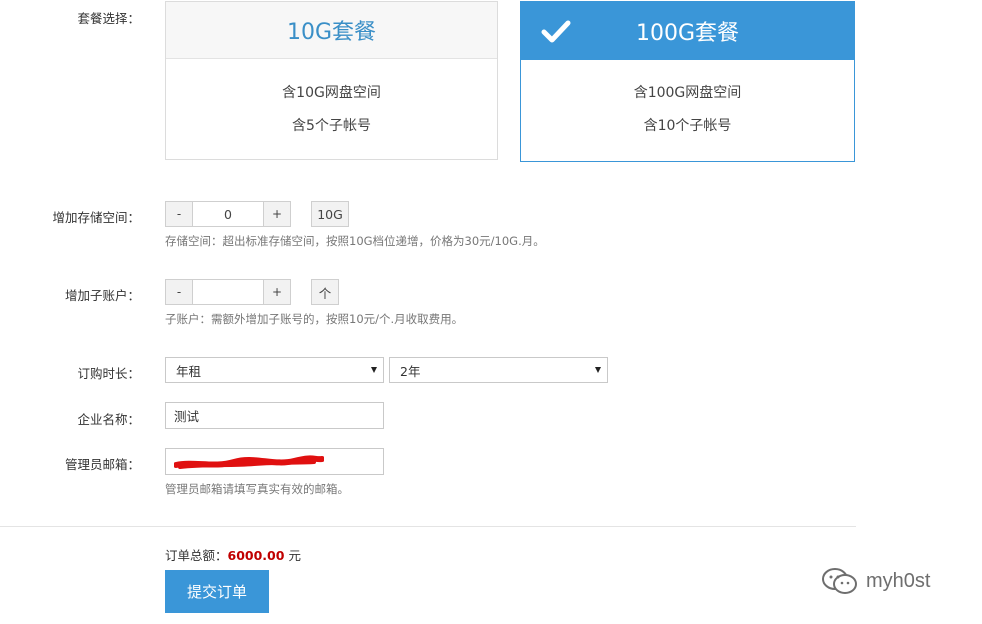 Image resolution: width=982 pixels, height=624 pixels. I want to click on section-divider, so click(428, 526).